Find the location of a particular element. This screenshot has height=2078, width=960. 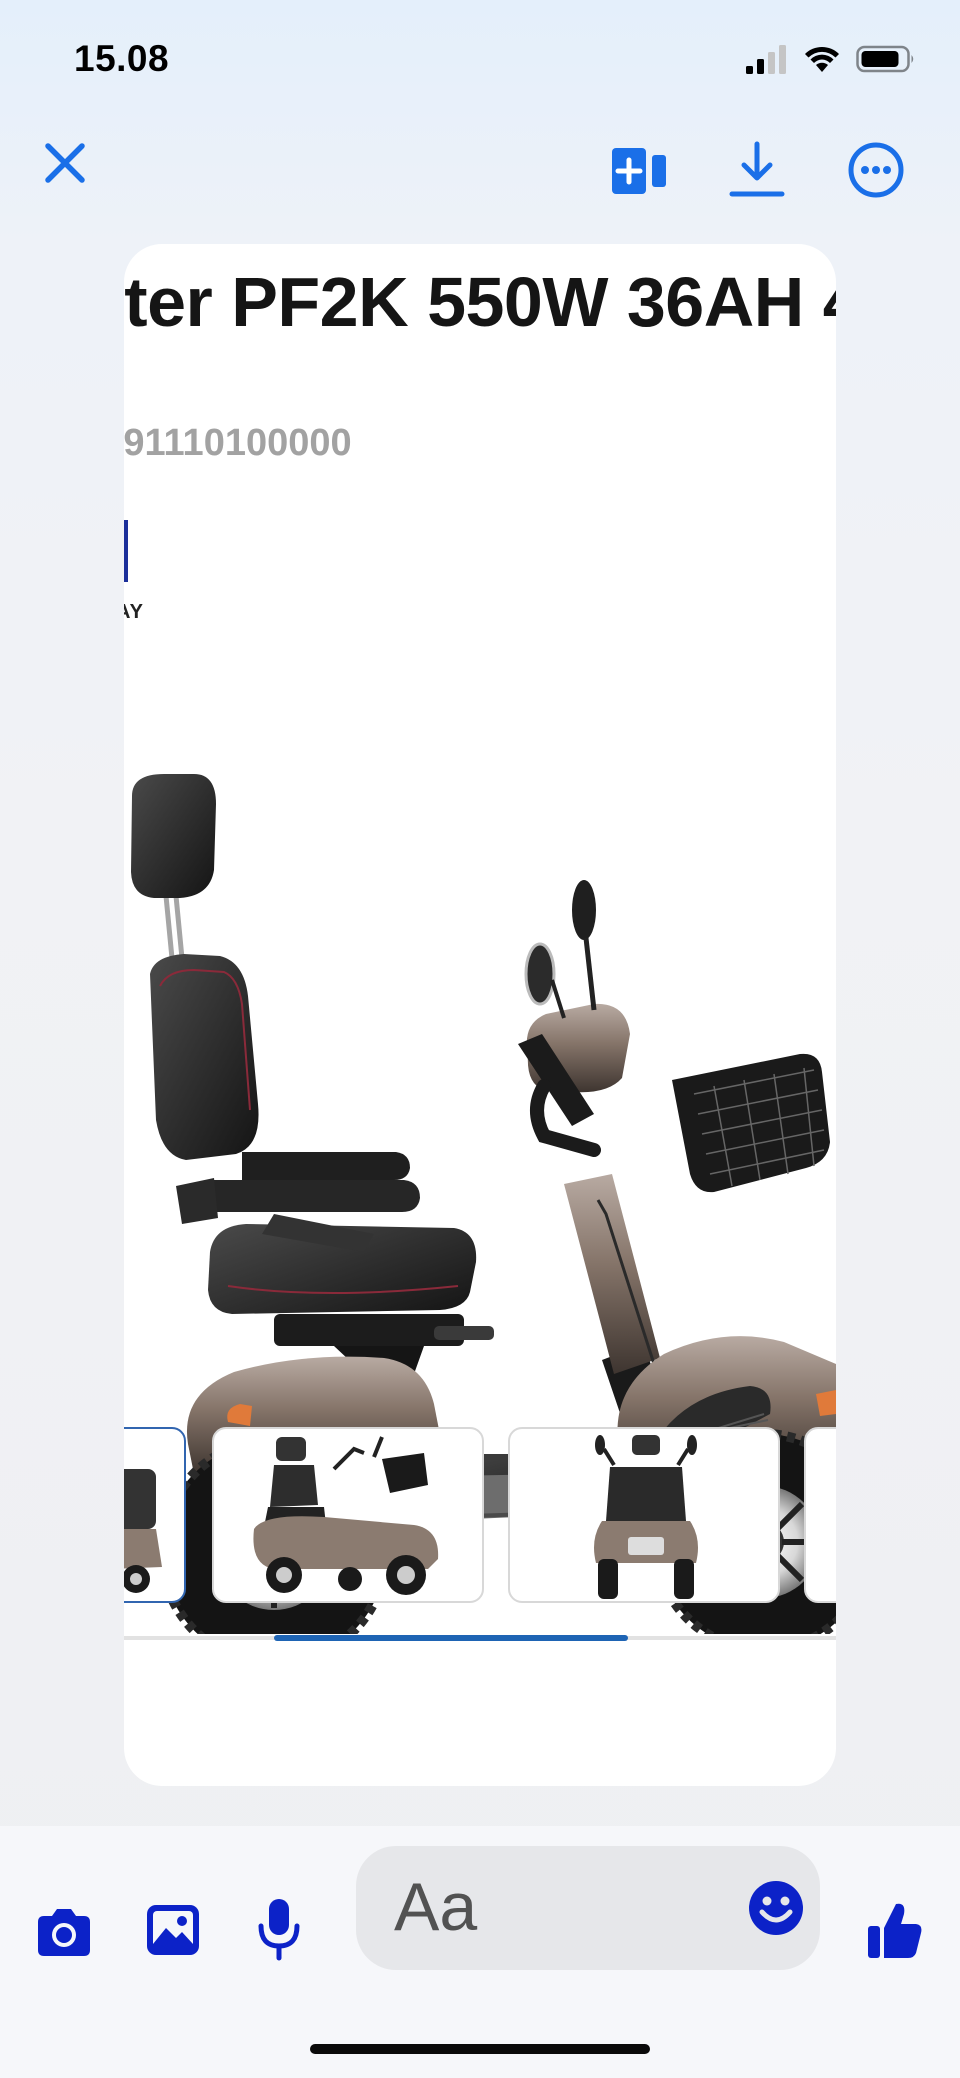

like-button is located at coordinates (895, 1930).